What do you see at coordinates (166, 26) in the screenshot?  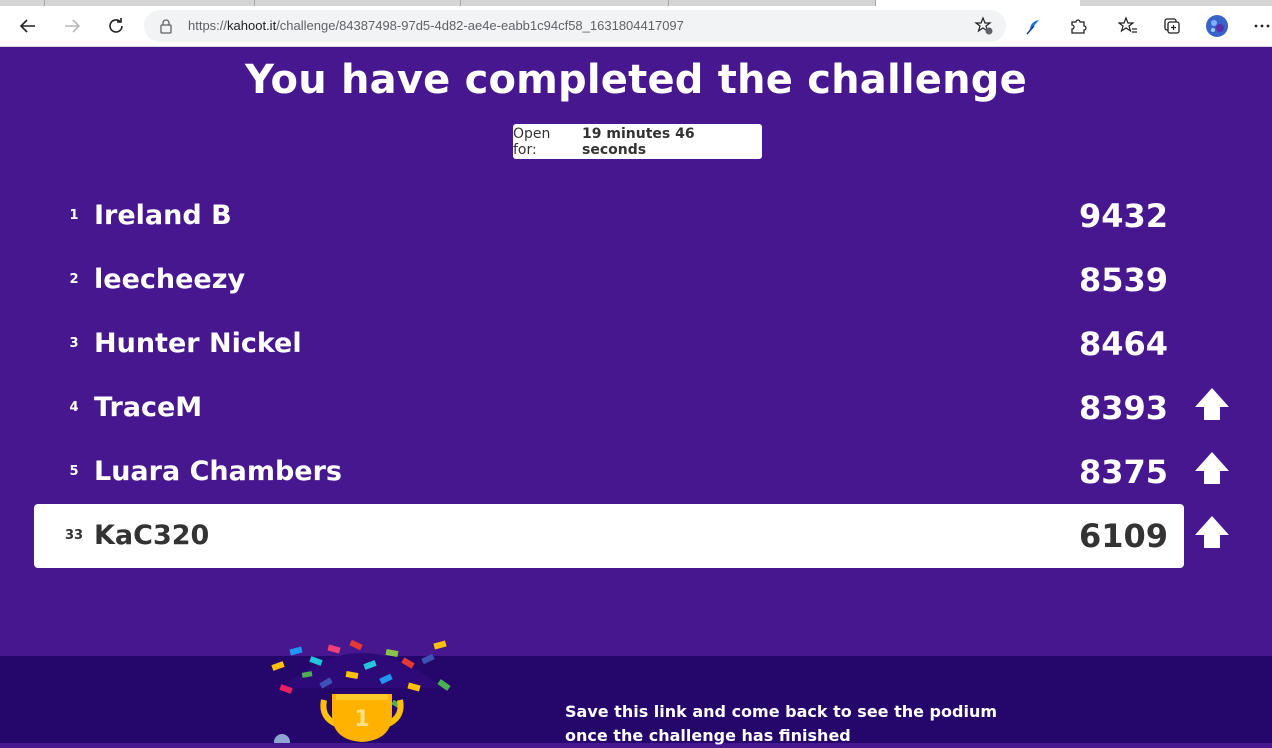 I see `lock-icon` at bounding box center [166, 26].